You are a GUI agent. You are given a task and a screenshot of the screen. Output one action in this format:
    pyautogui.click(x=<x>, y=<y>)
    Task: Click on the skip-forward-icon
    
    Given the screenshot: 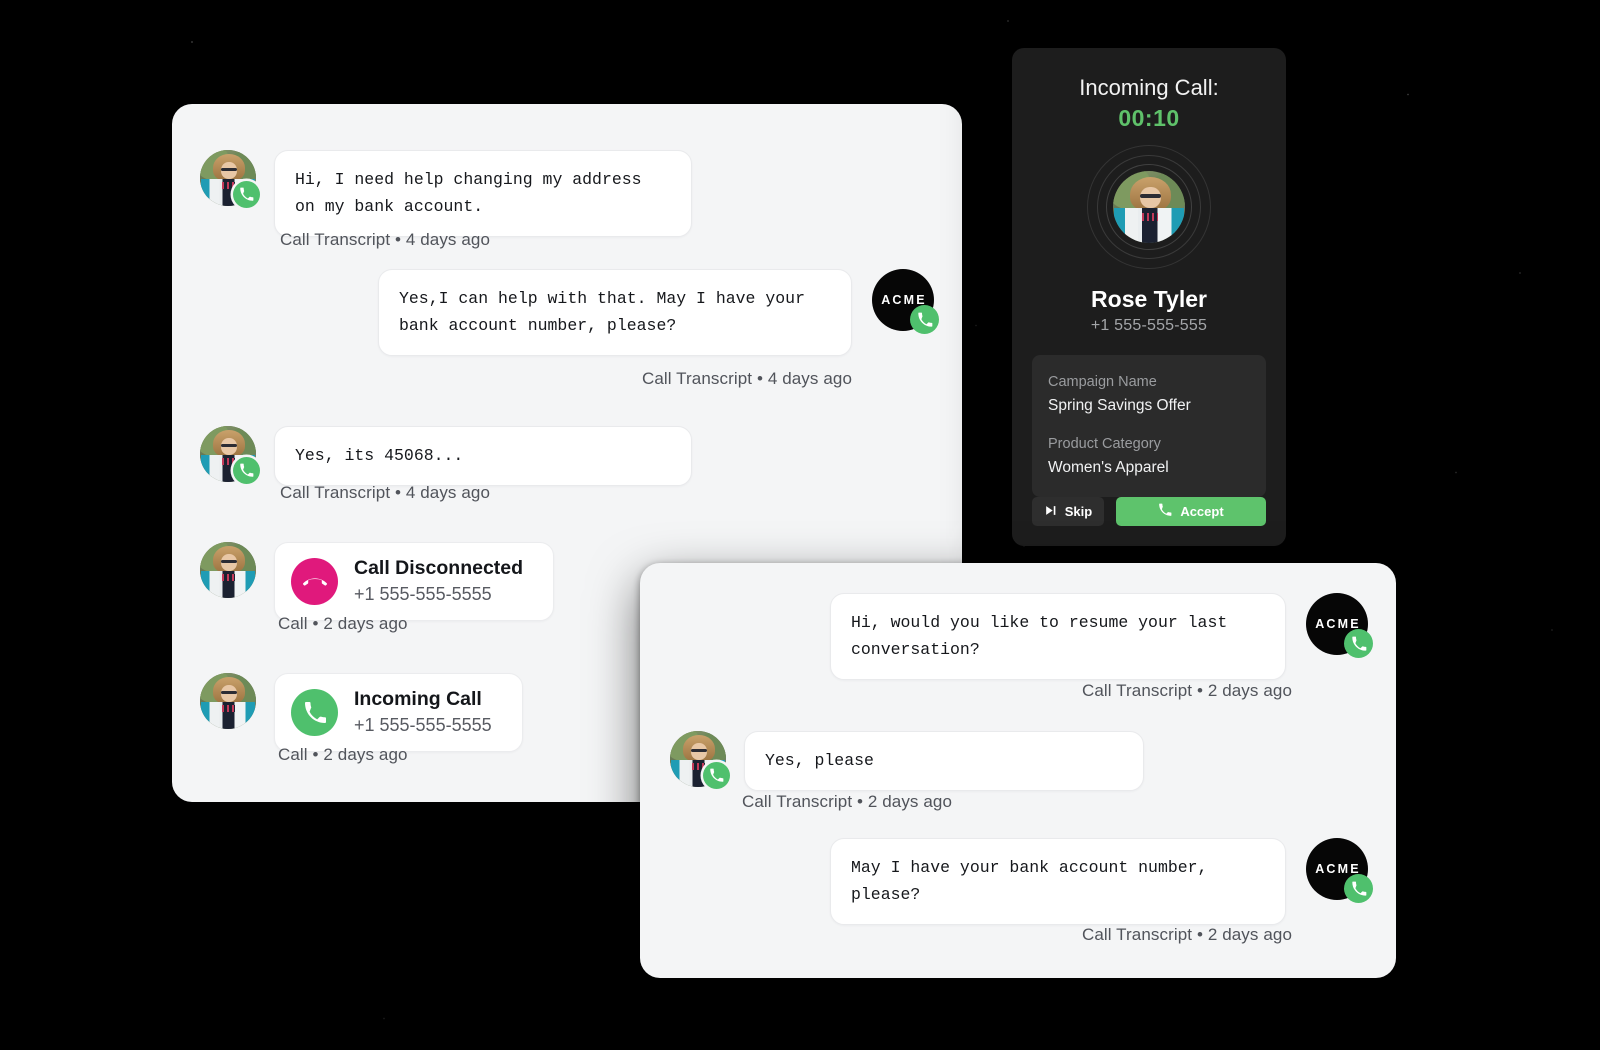 What is the action you would take?
    pyautogui.click(x=1050, y=512)
    